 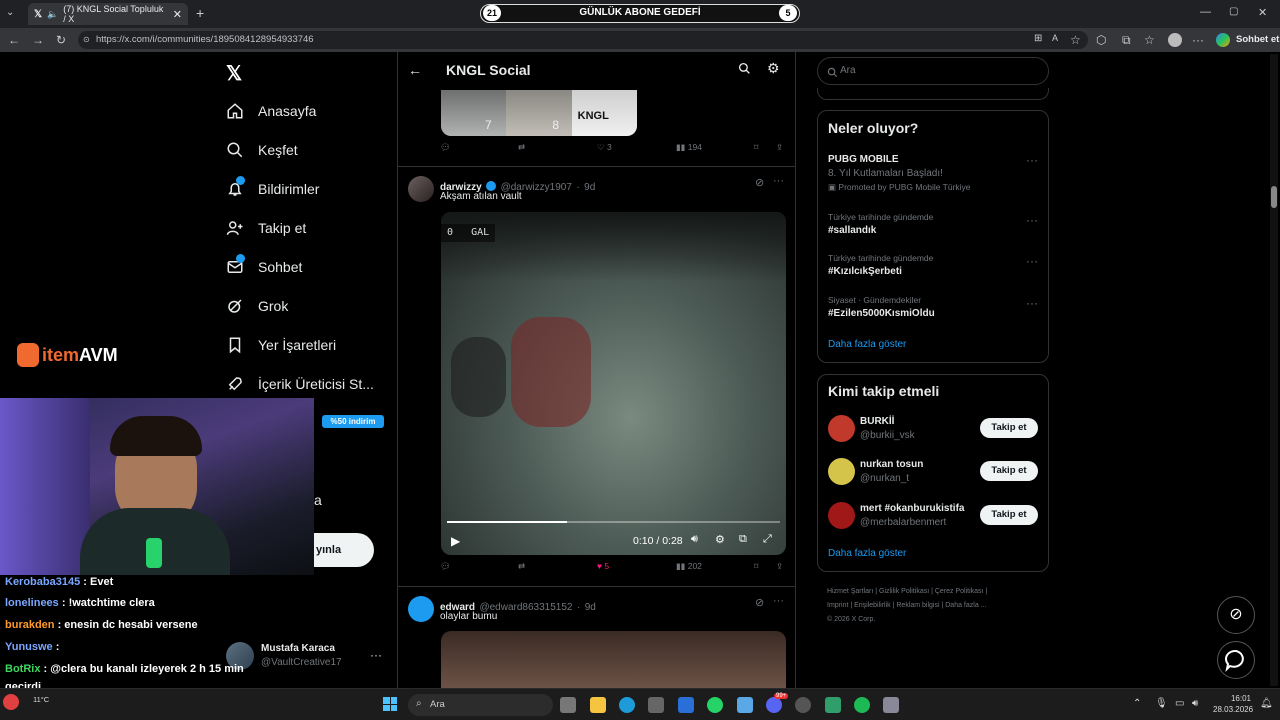 I want to click on mic-icon: 🎙︎, so click(x=1161, y=703).